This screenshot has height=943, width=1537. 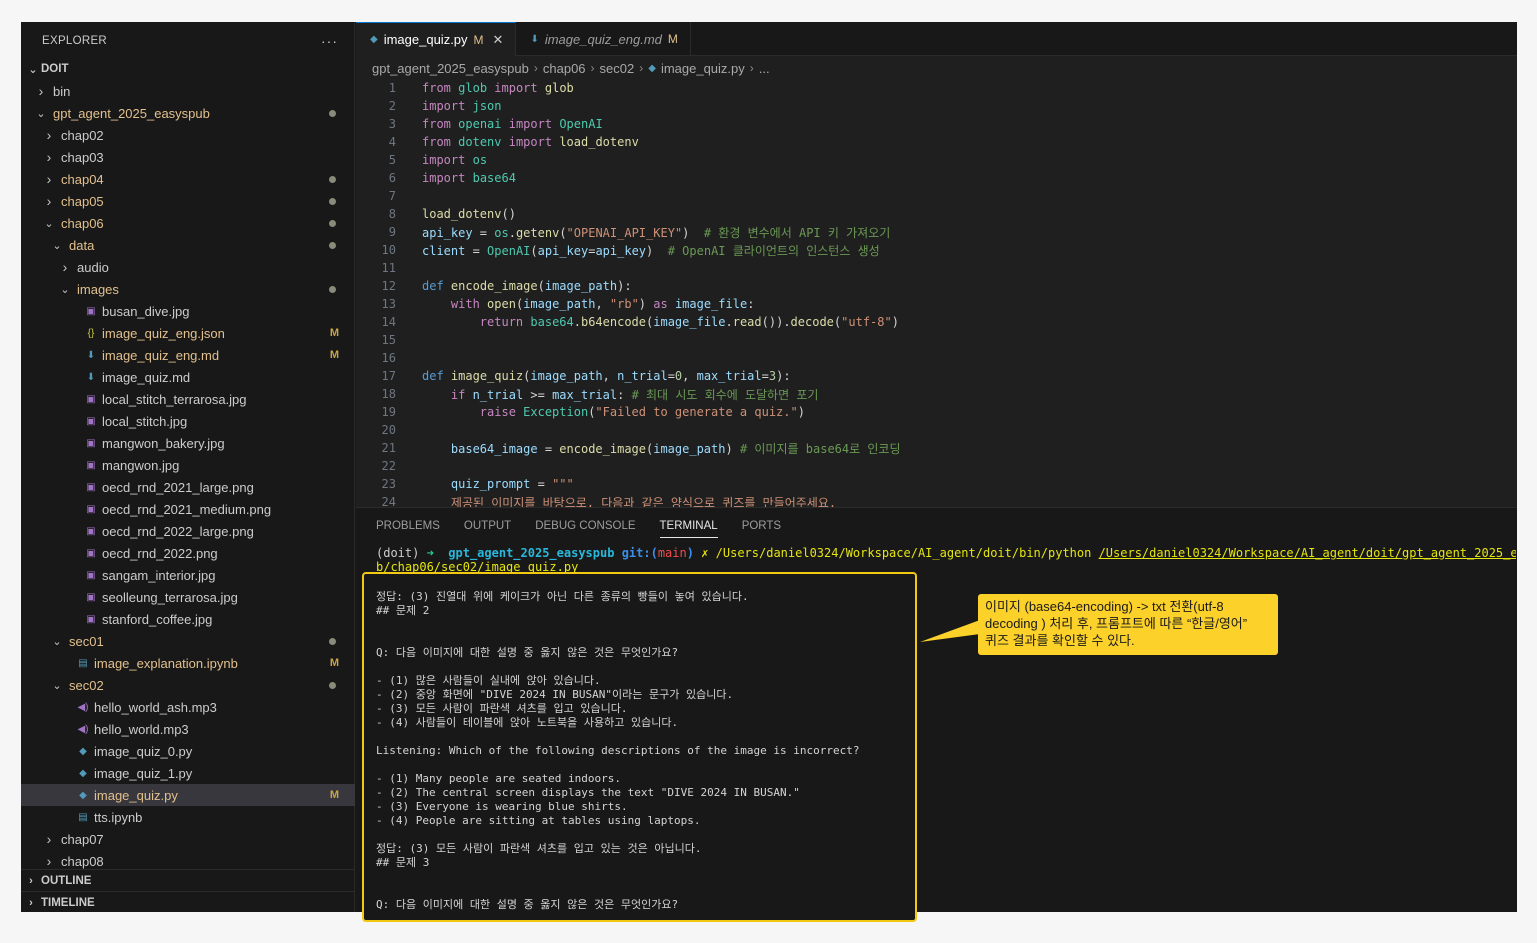 I want to click on breadcrumb-item: sec02, so click(x=617, y=68).